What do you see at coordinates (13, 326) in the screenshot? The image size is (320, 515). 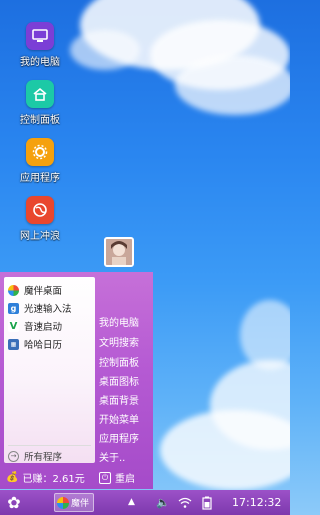 I see `v-icon: V` at bounding box center [13, 326].